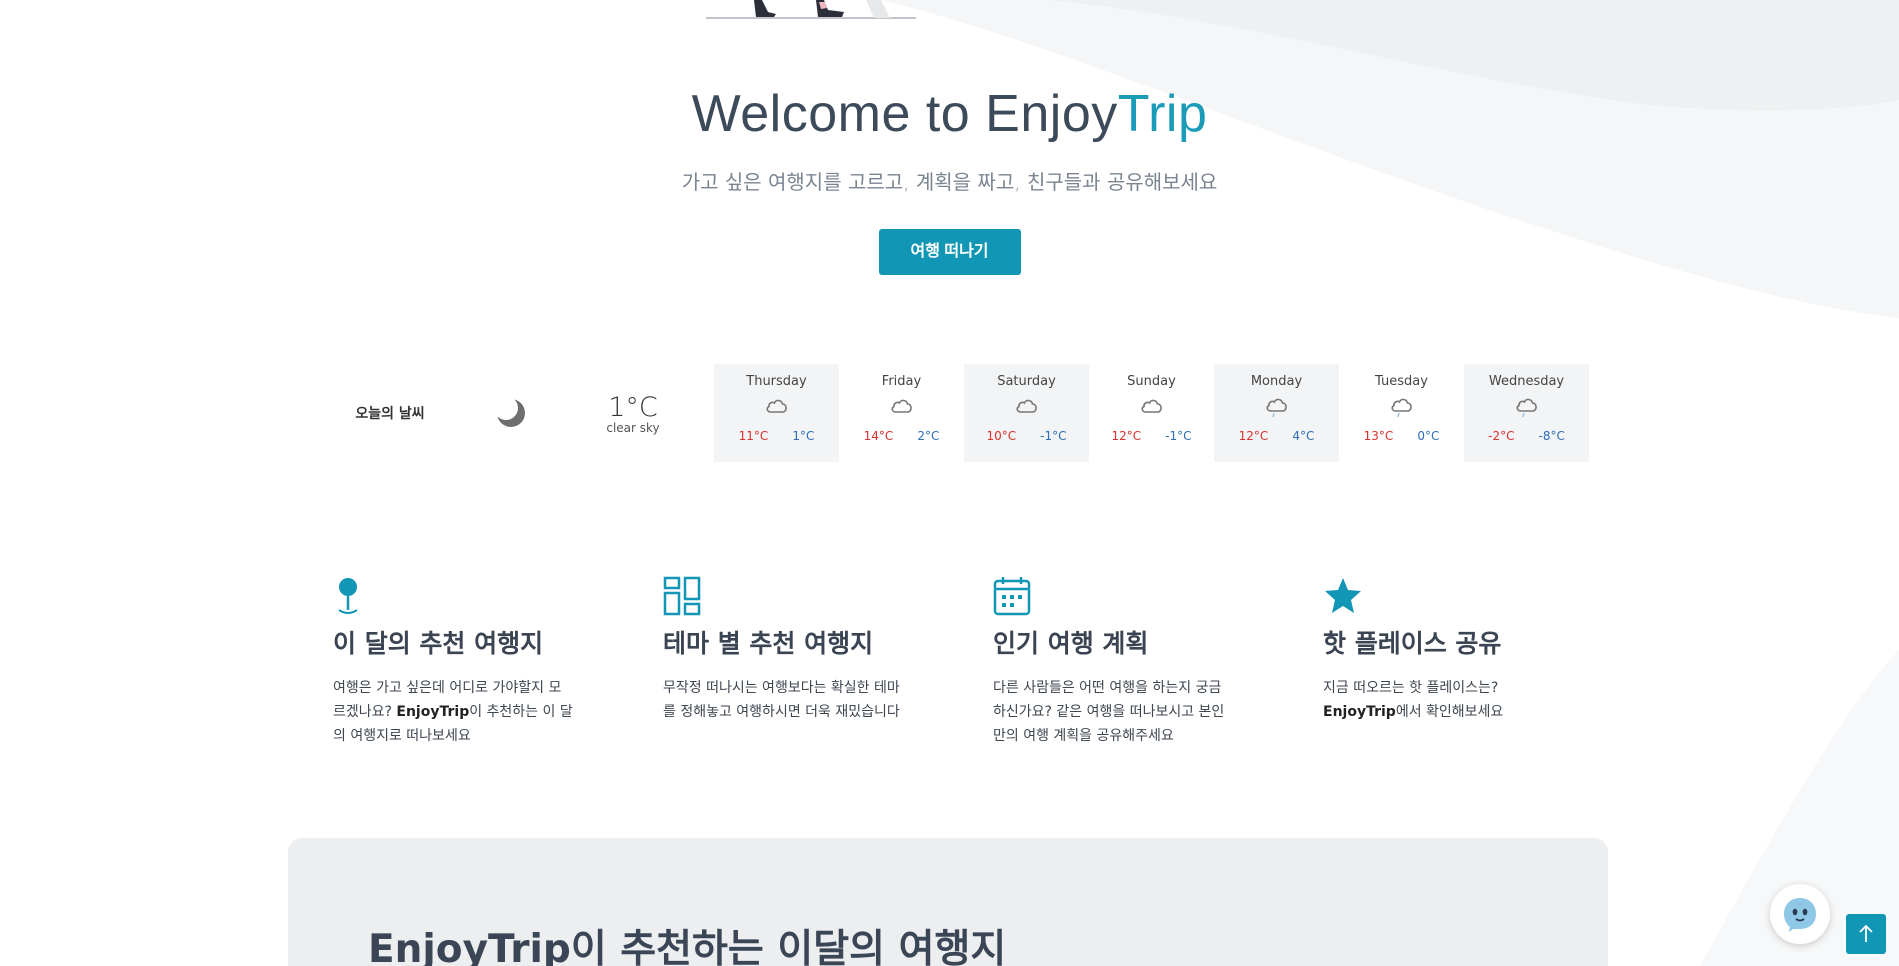  What do you see at coordinates (901, 381) in the screenshot?
I see `day-name: Friday` at bounding box center [901, 381].